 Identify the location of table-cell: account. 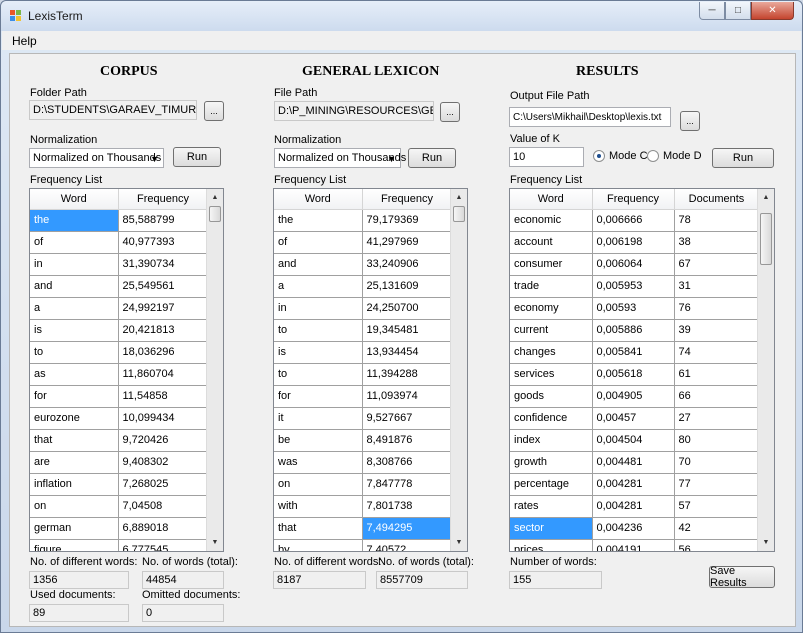
(551, 242).